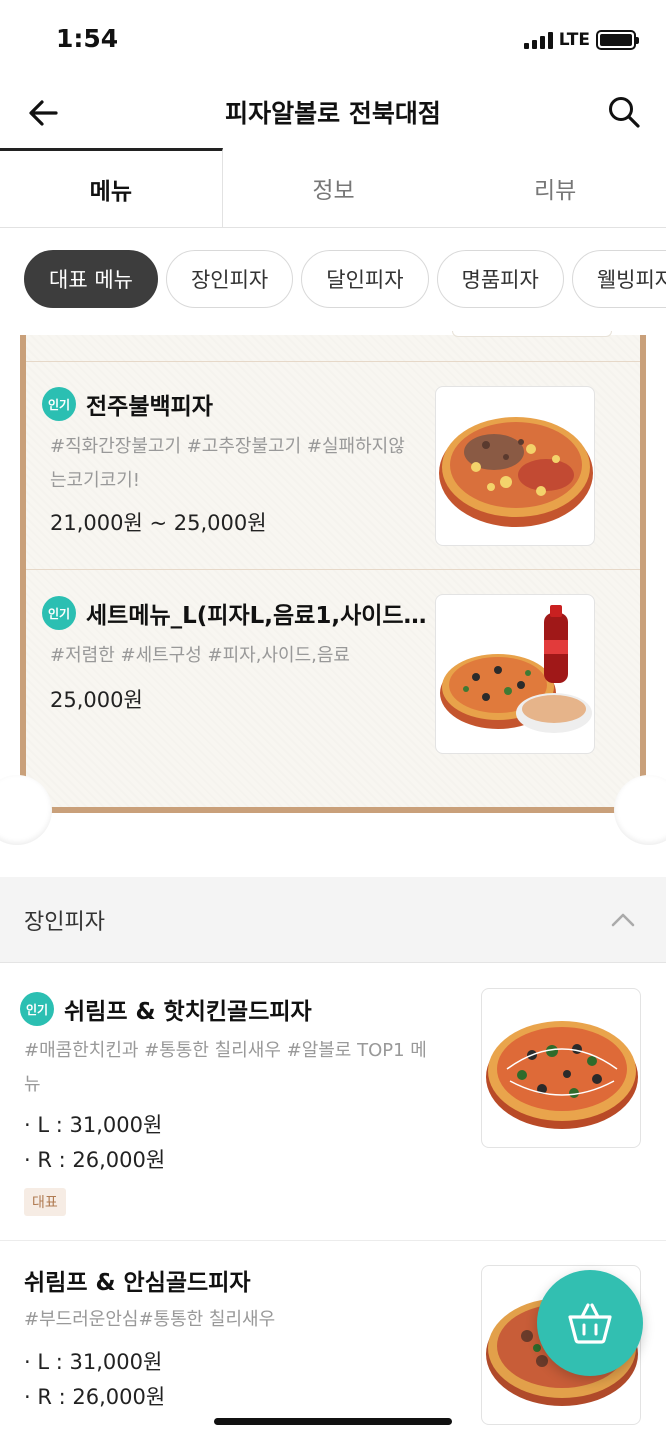 The height and width of the screenshot is (1440, 666). I want to click on search-button, so click(624, 112).